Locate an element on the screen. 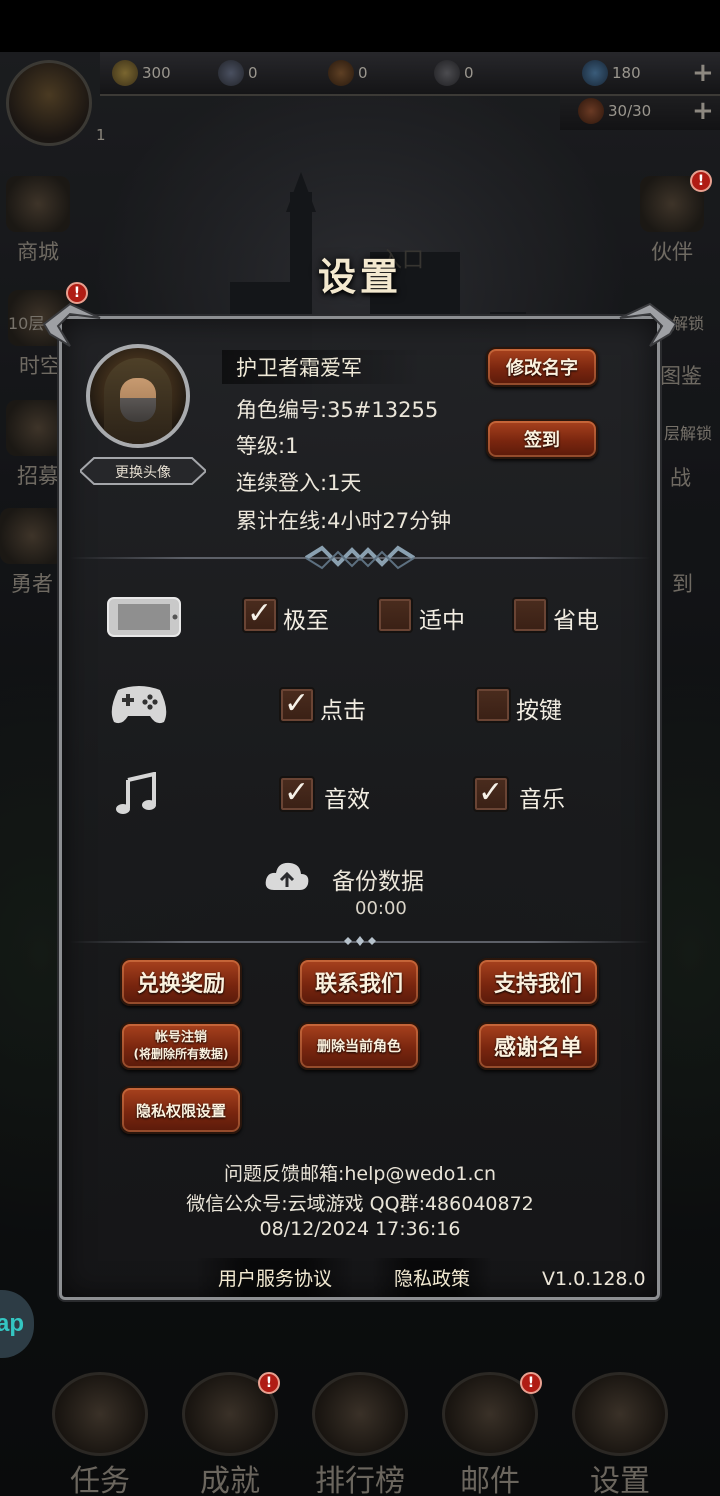 The image size is (720, 1496). graphics-medium-checkbox: ✓ is located at coordinates (395, 615).